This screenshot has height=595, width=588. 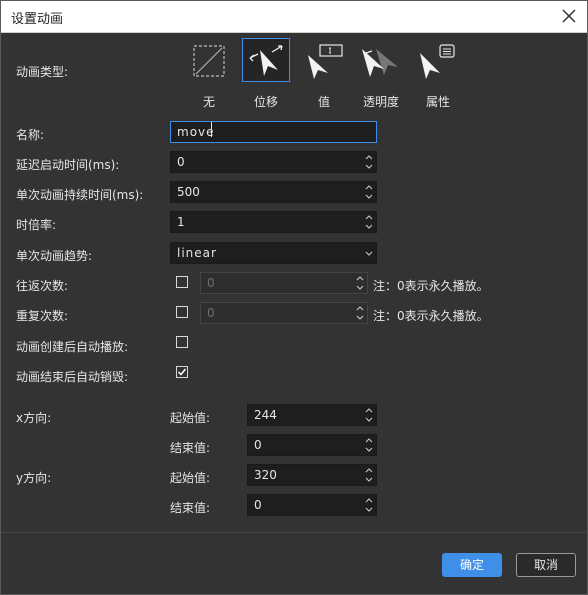 What do you see at coordinates (211, 129) in the screenshot?
I see `text-cursor` at bounding box center [211, 129].